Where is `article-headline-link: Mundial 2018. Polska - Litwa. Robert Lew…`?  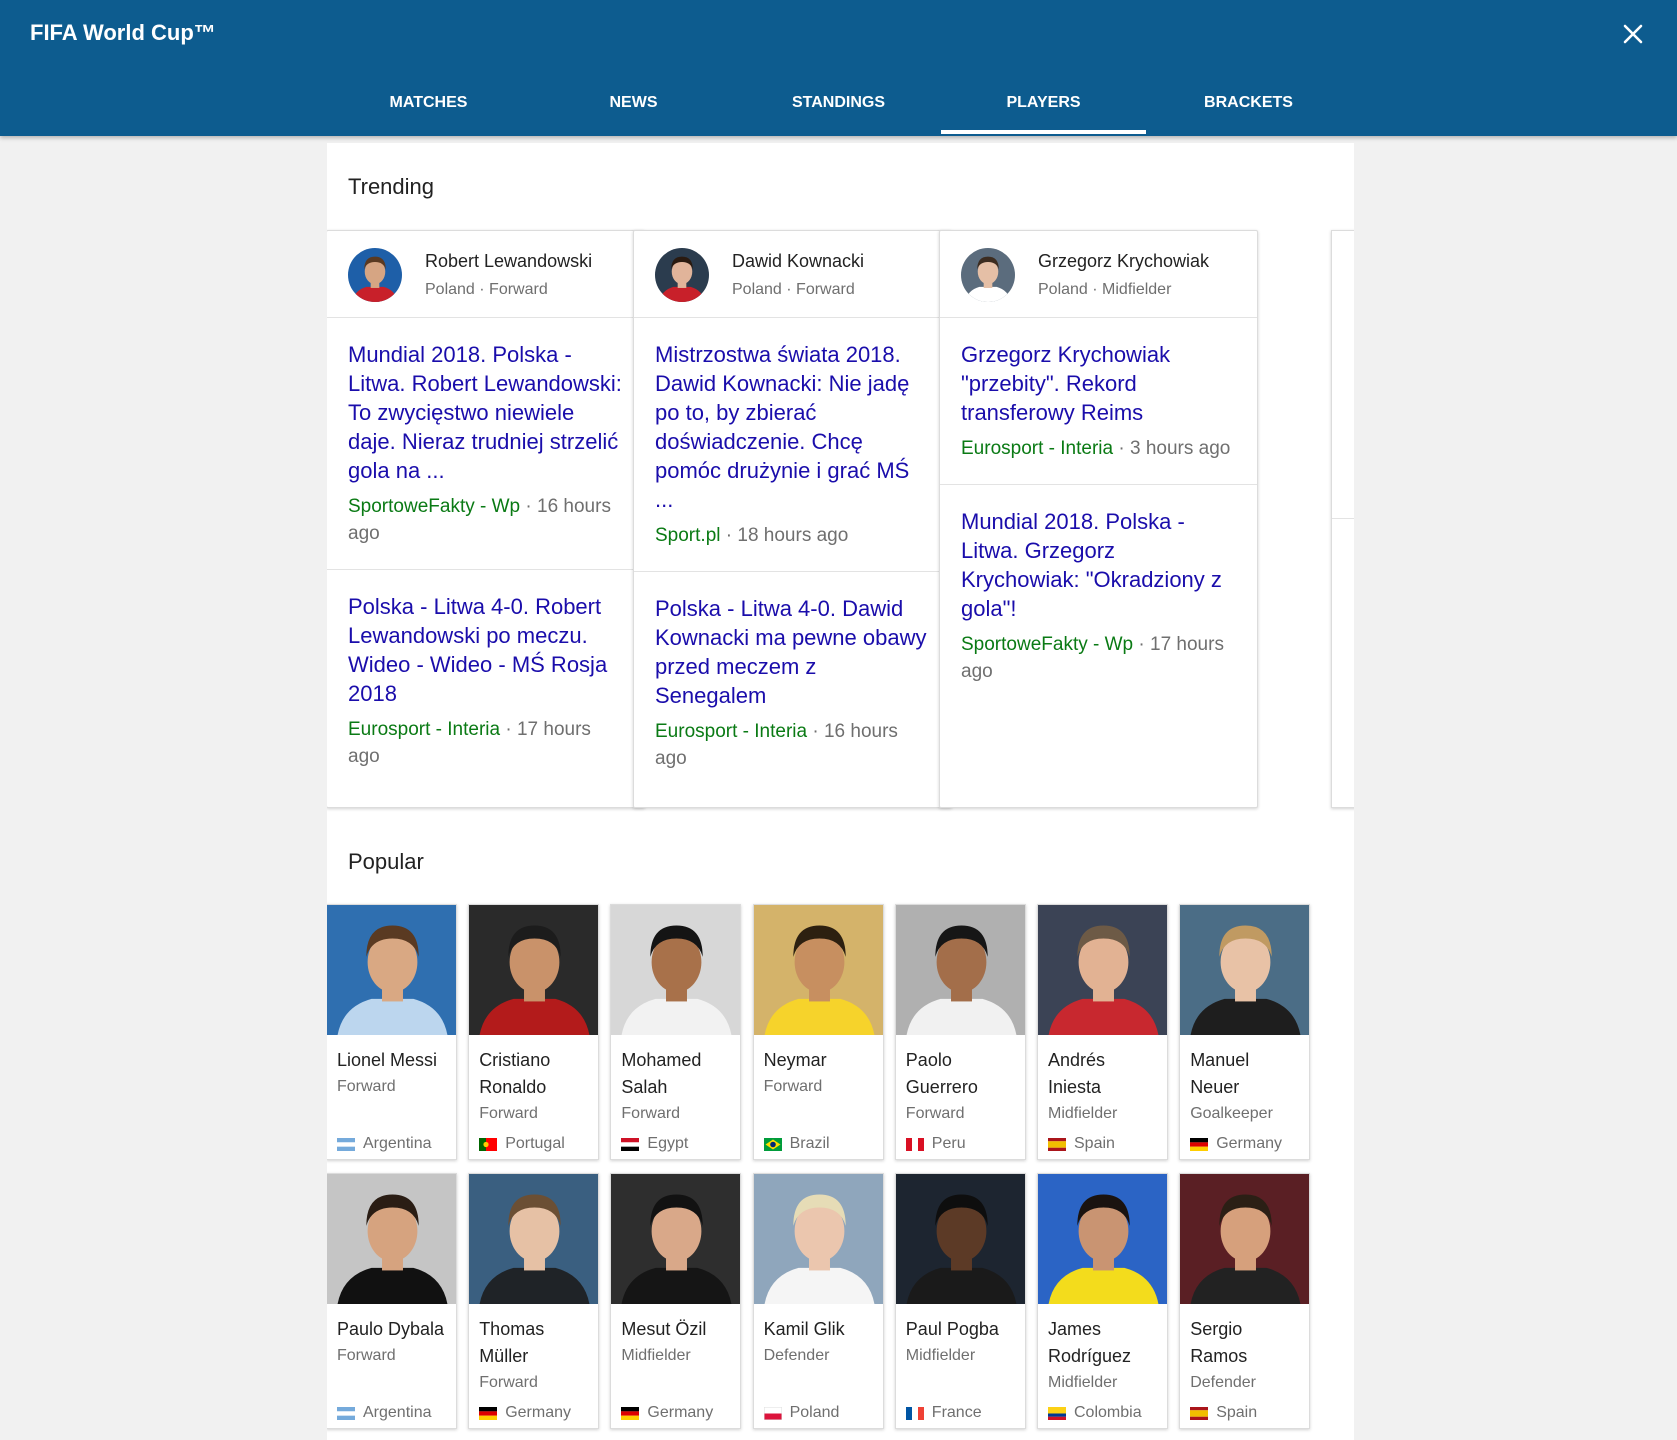 article-headline-link: Mundial 2018. Polska - Litwa. Robert Lew… is located at coordinates (485, 412).